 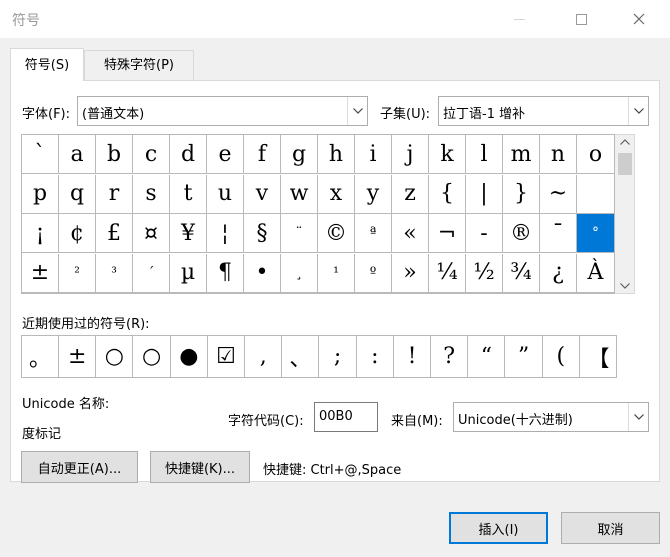 I want to click on maximize-button, so click(x=581, y=19).